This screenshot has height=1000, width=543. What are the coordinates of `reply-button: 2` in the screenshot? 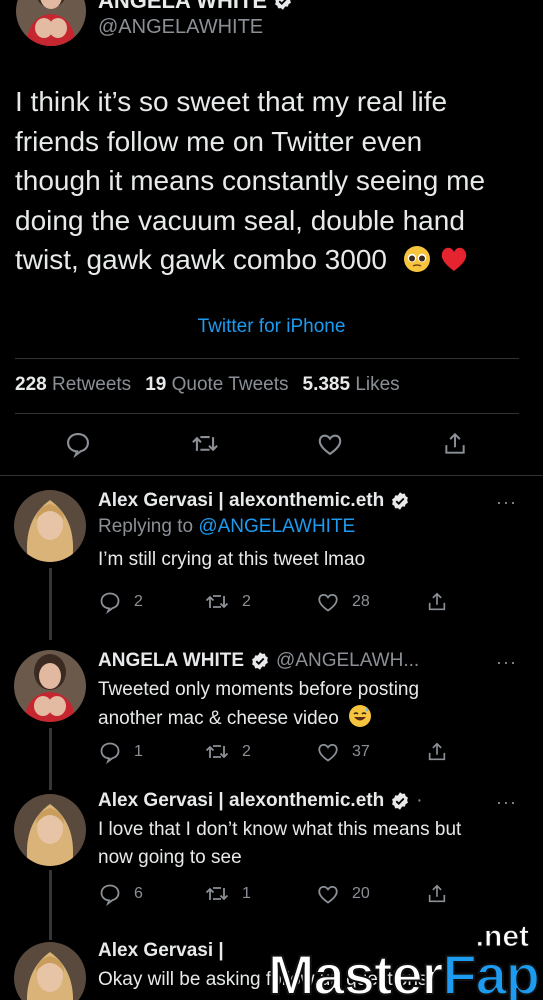 It's located at (120, 602).